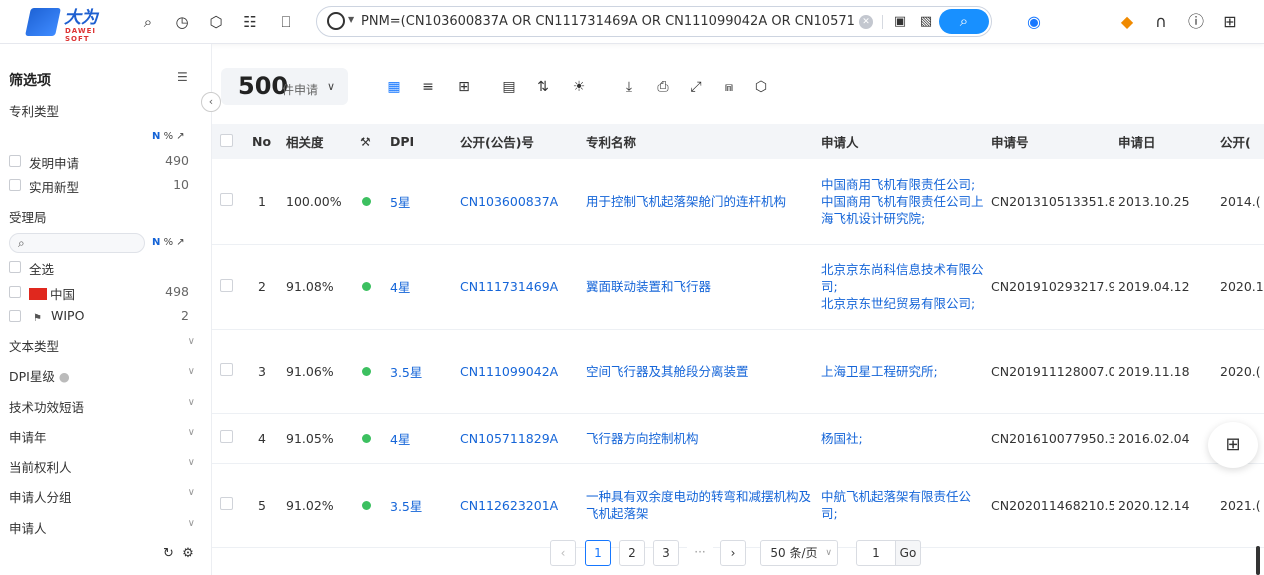  Describe the element at coordinates (866, 22) in the screenshot. I see `clear-icon: ✕` at that location.